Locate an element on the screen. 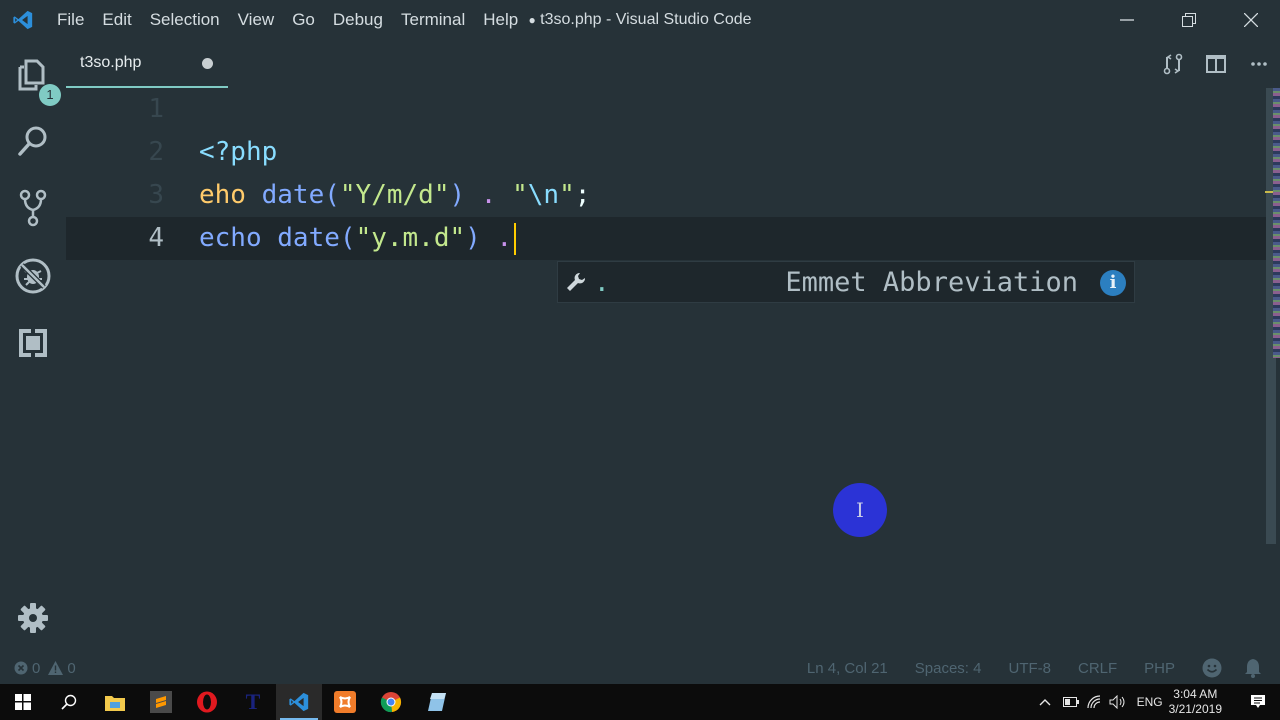  windows-logo-icon is located at coordinates (23, 702).